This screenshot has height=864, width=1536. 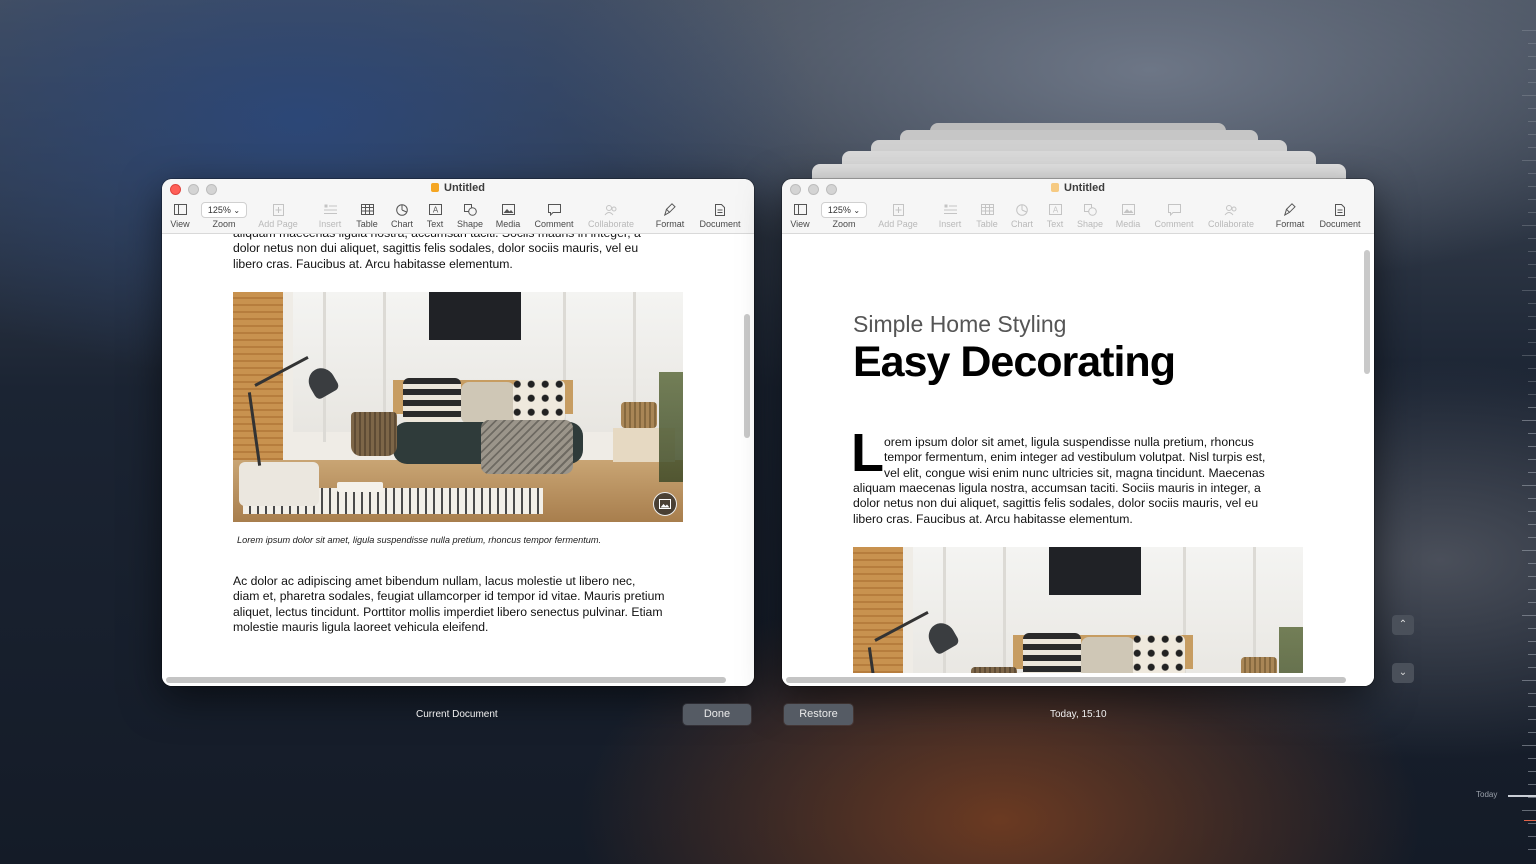 What do you see at coordinates (818, 714) in the screenshot?
I see `restore-button: Restore` at bounding box center [818, 714].